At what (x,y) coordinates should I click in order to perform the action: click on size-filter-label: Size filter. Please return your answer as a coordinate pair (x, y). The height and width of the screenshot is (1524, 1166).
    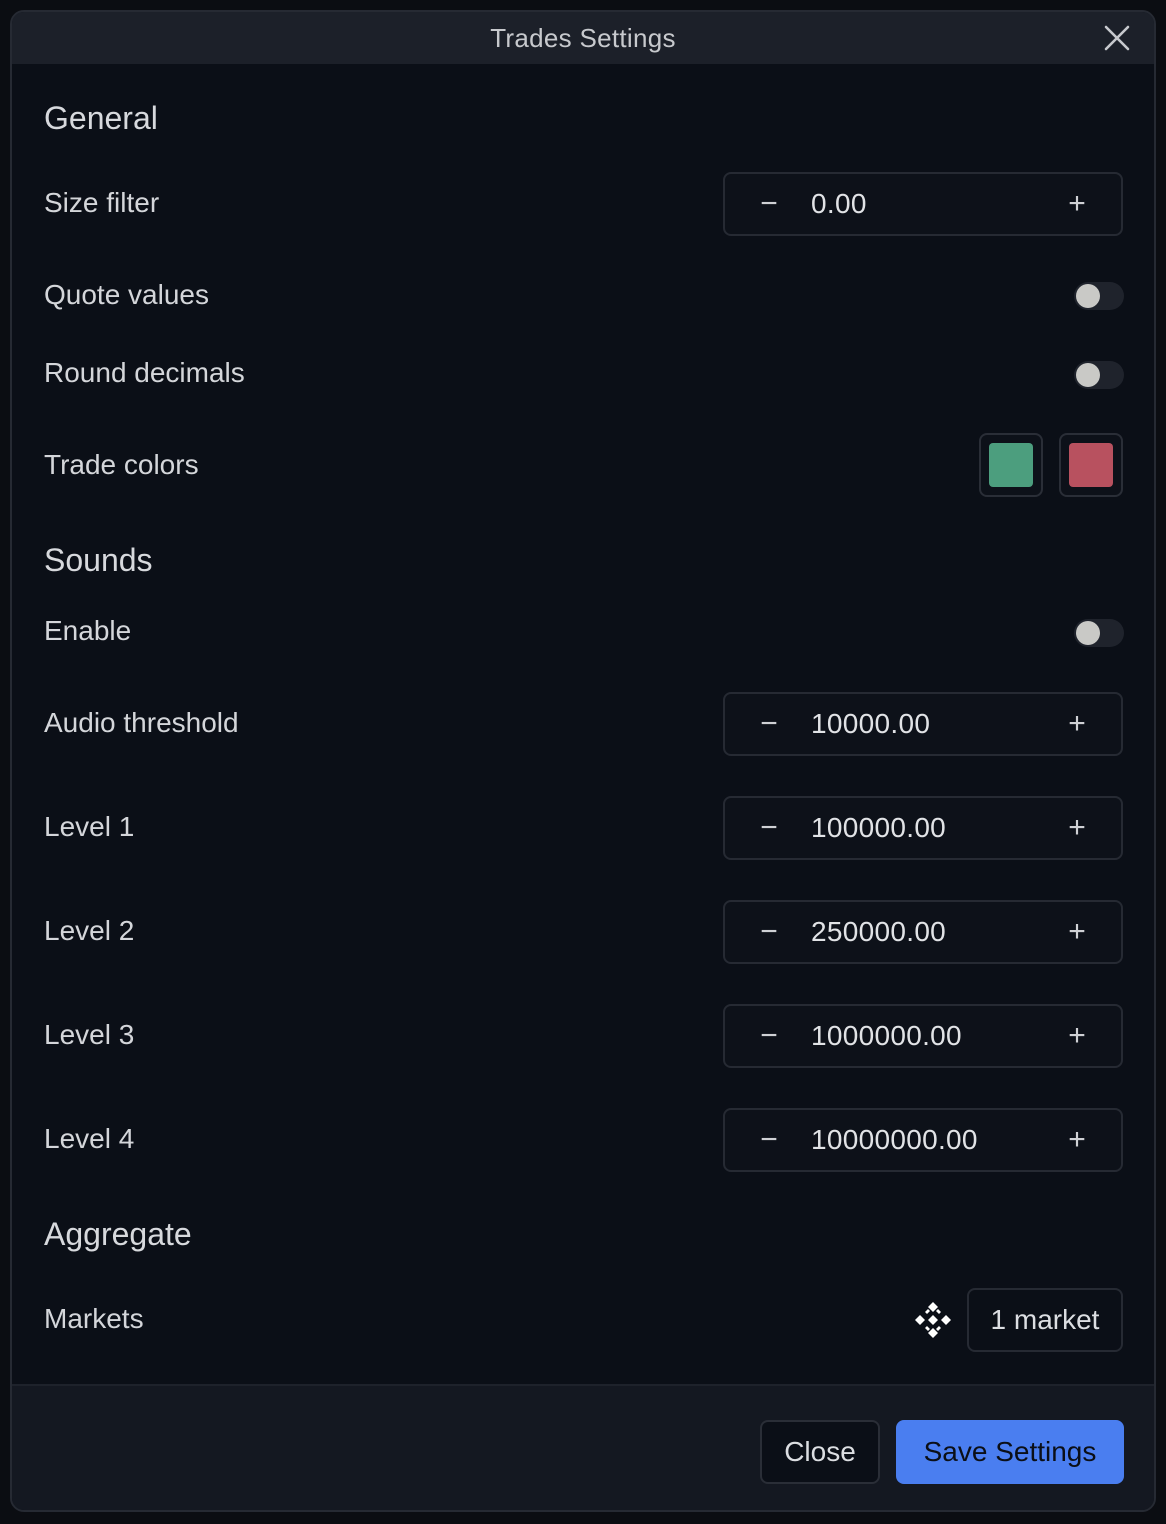
    Looking at the image, I should click on (102, 202).